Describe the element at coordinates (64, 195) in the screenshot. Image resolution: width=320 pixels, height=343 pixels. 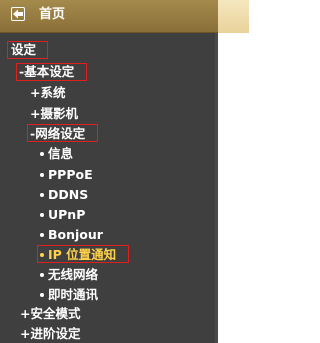
I see `menu-ddns: DDNS` at that location.